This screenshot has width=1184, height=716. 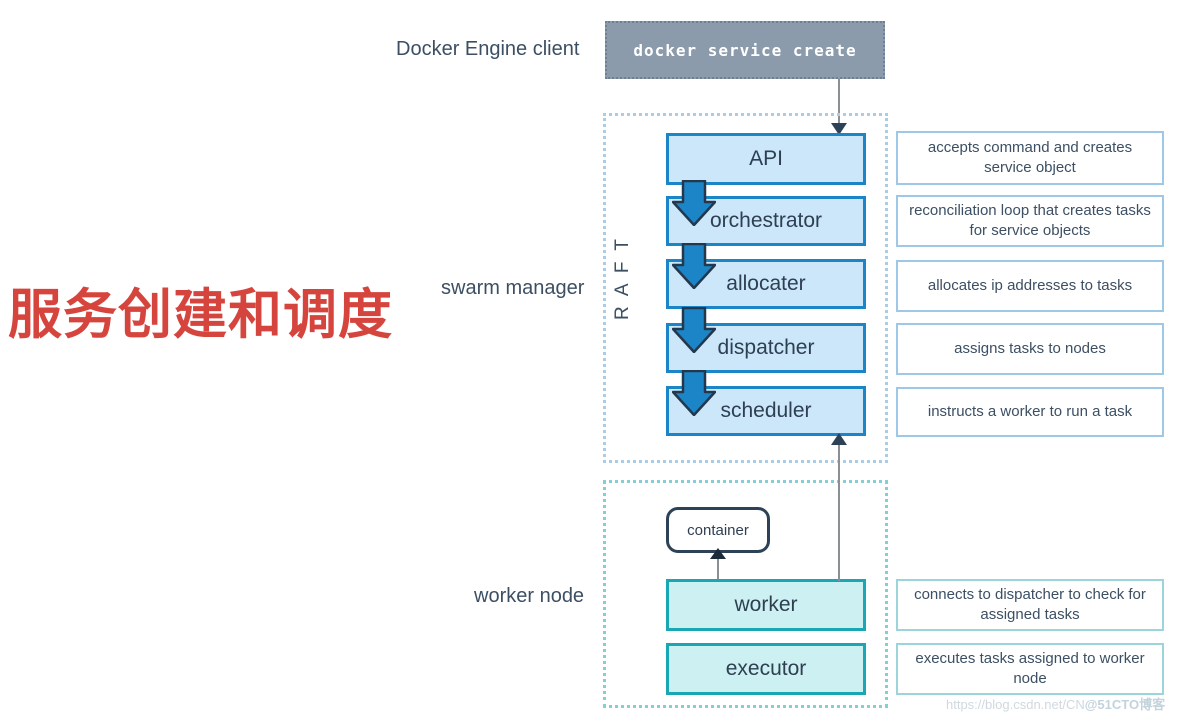 I want to click on note-allocater: allocates ip addresses to tasks, so click(x=1030, y=286).